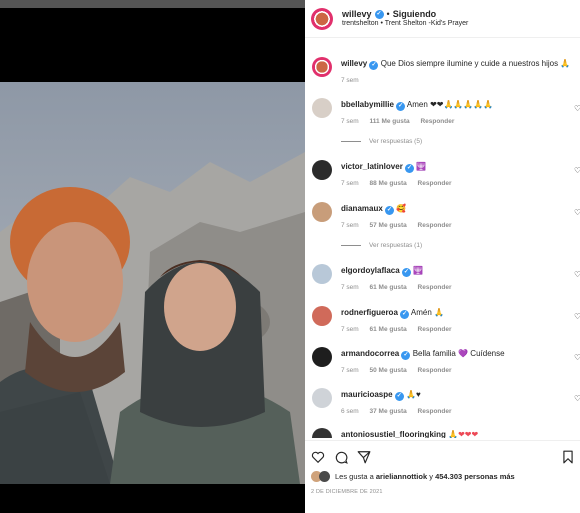 This screenshot has width=580, height=513. What do you see at coordinates (487, 353) in the screenshot?
I see `comment-text-2: Cuídense` at bounding box center [487, 353].